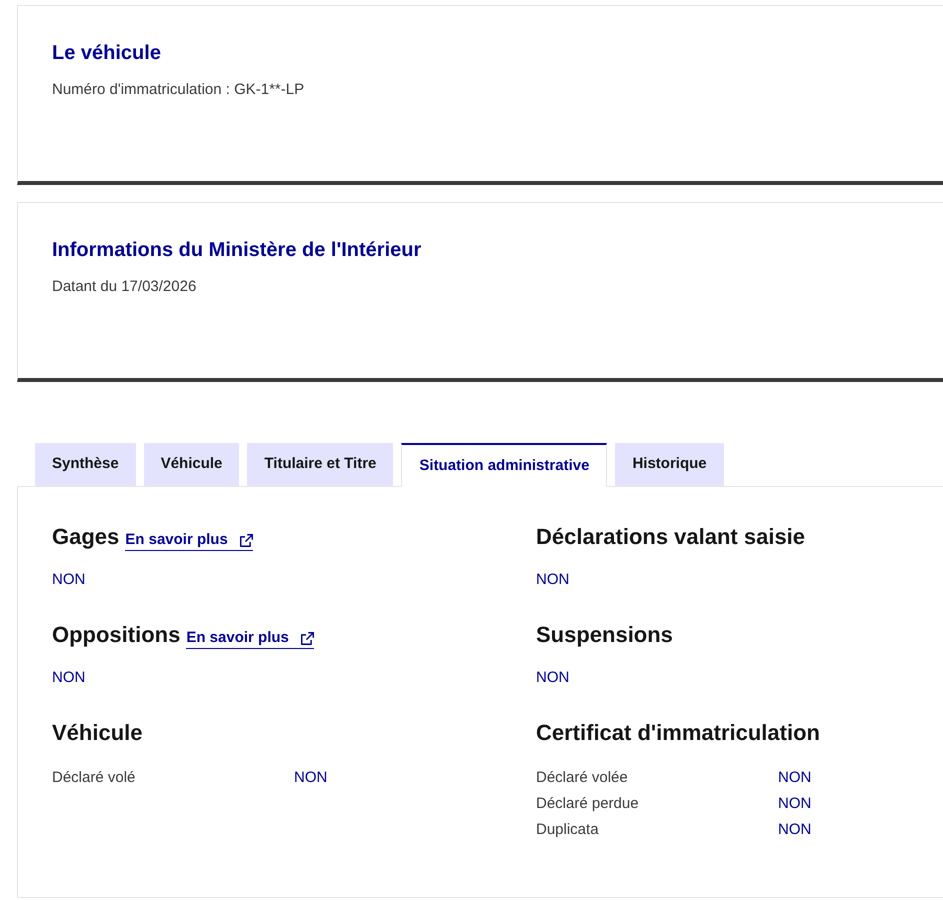 The image size is (943, 900). I want to click on field-label: Déclaré volée, so click(582, 778).